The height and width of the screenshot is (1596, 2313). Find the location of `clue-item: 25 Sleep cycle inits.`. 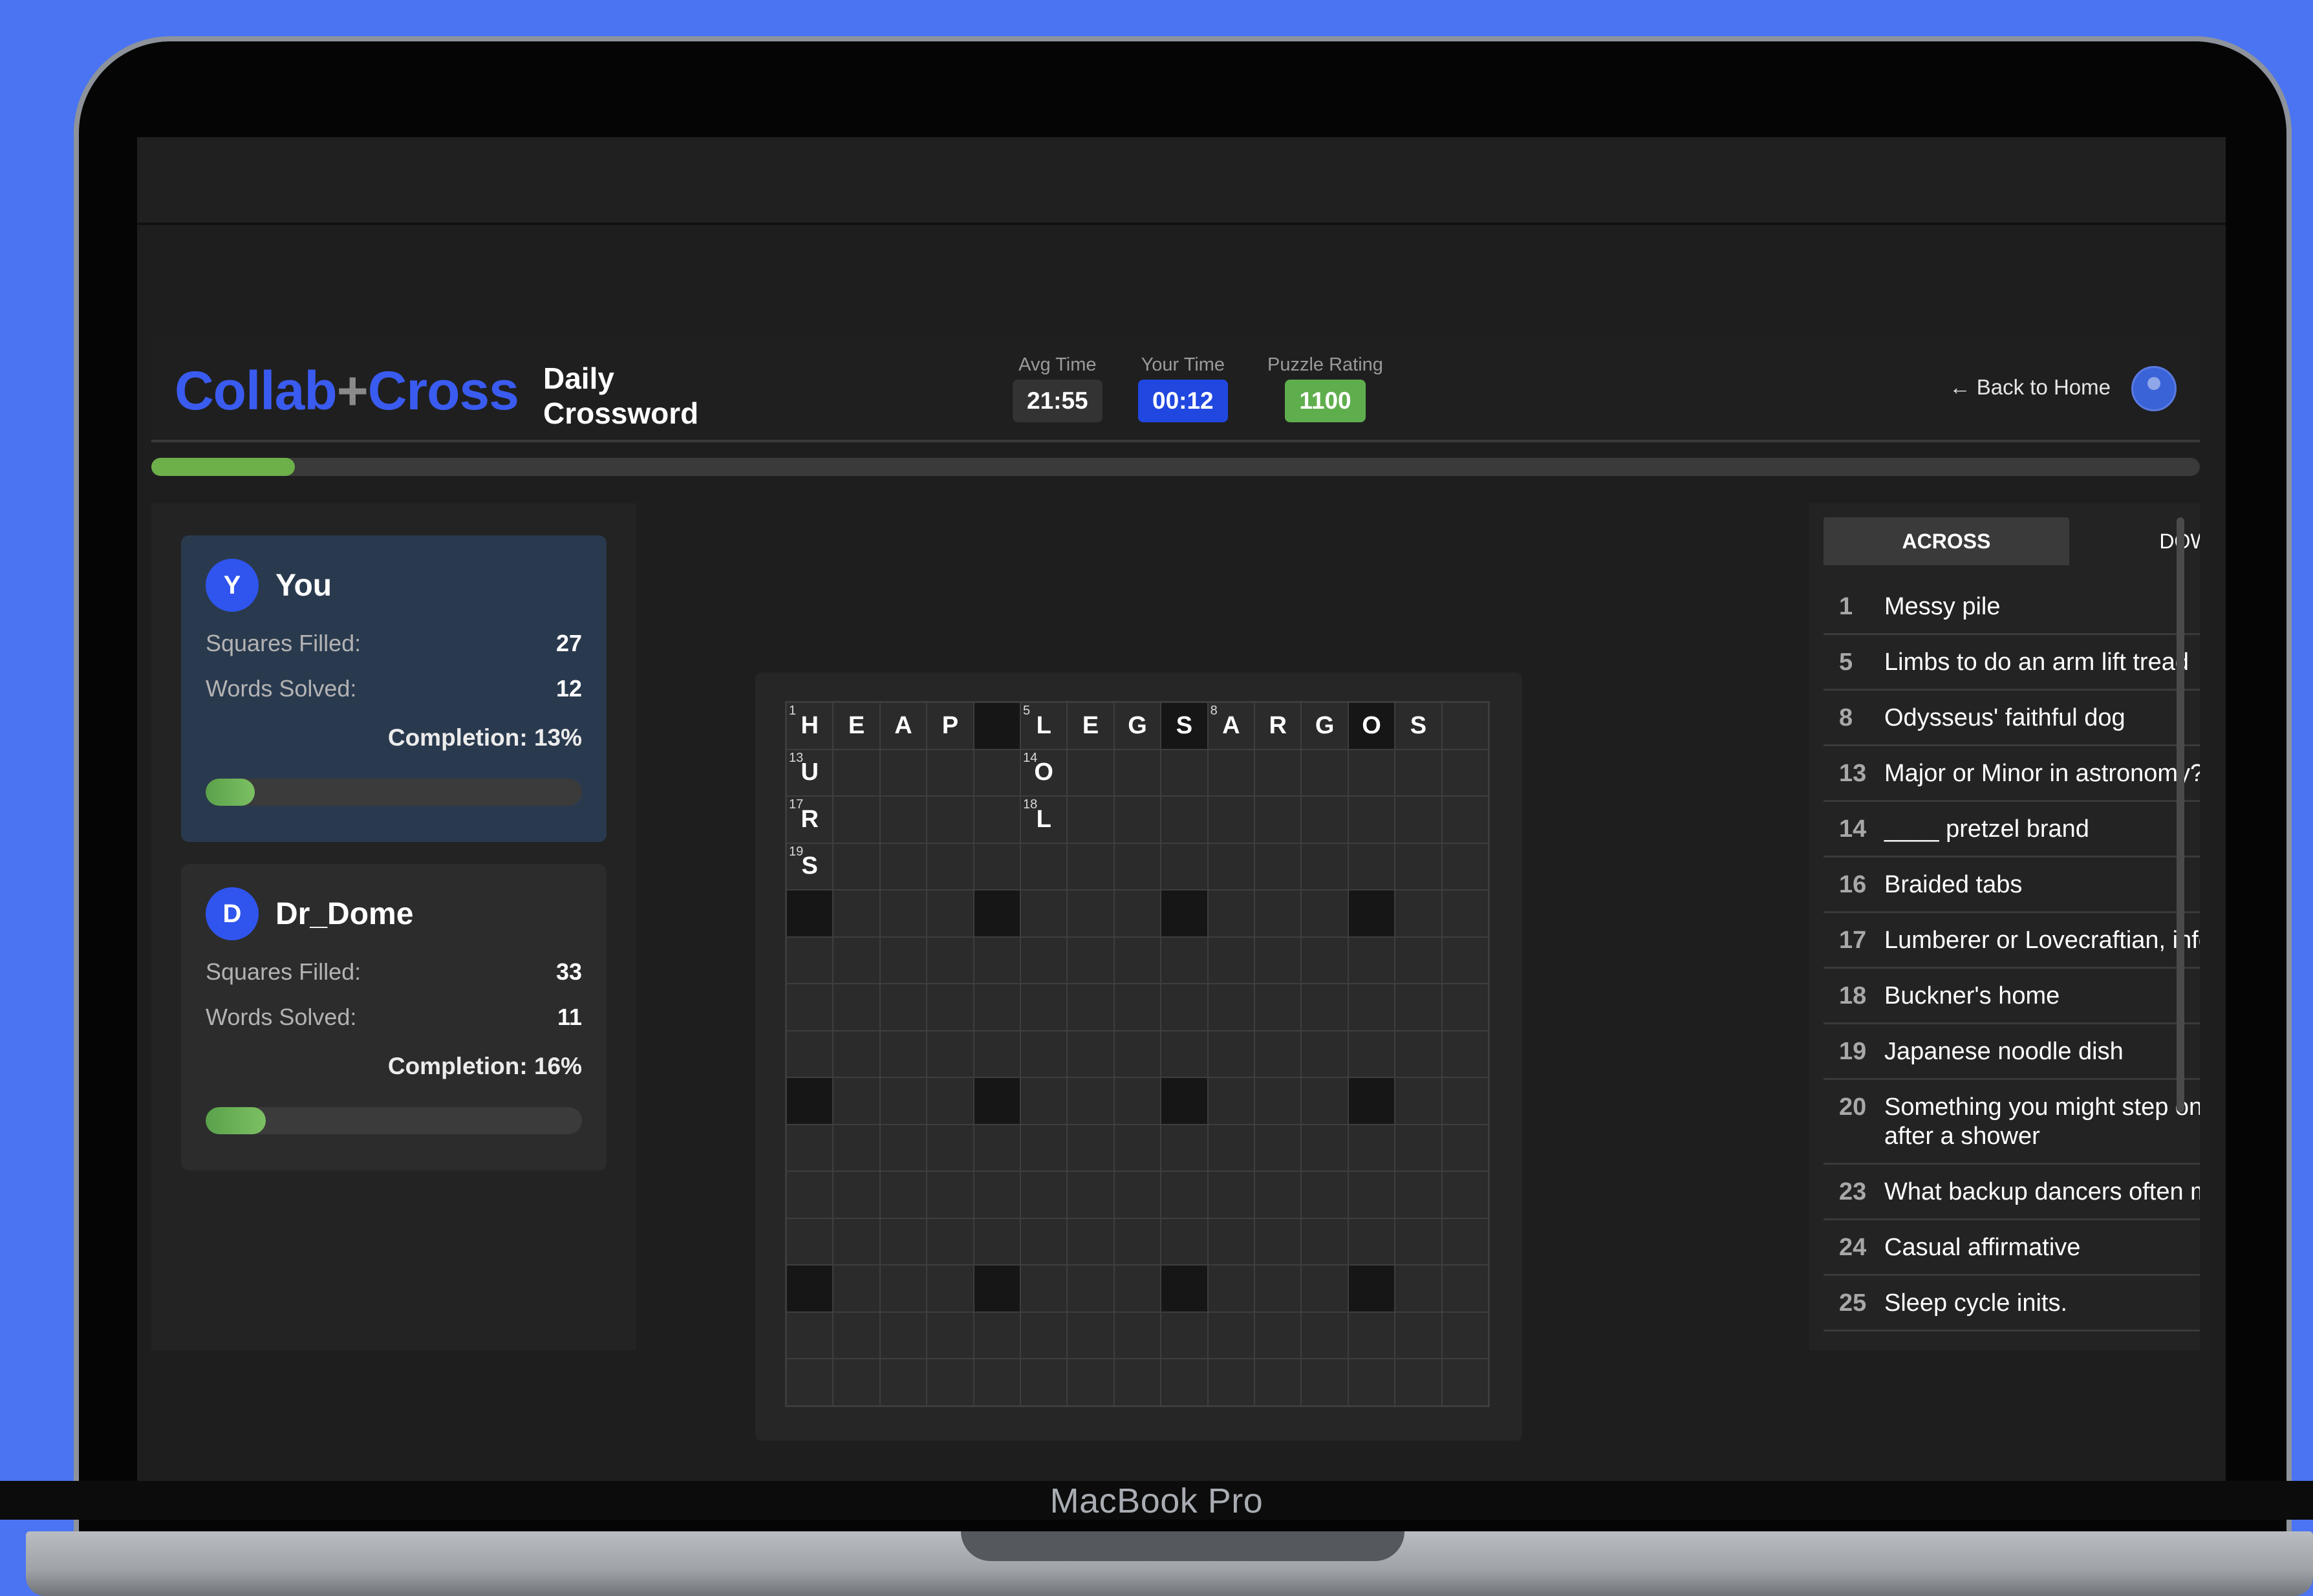

clue-item: 25 Sleep cycle inits. is located at coordinates (2012, 1304).